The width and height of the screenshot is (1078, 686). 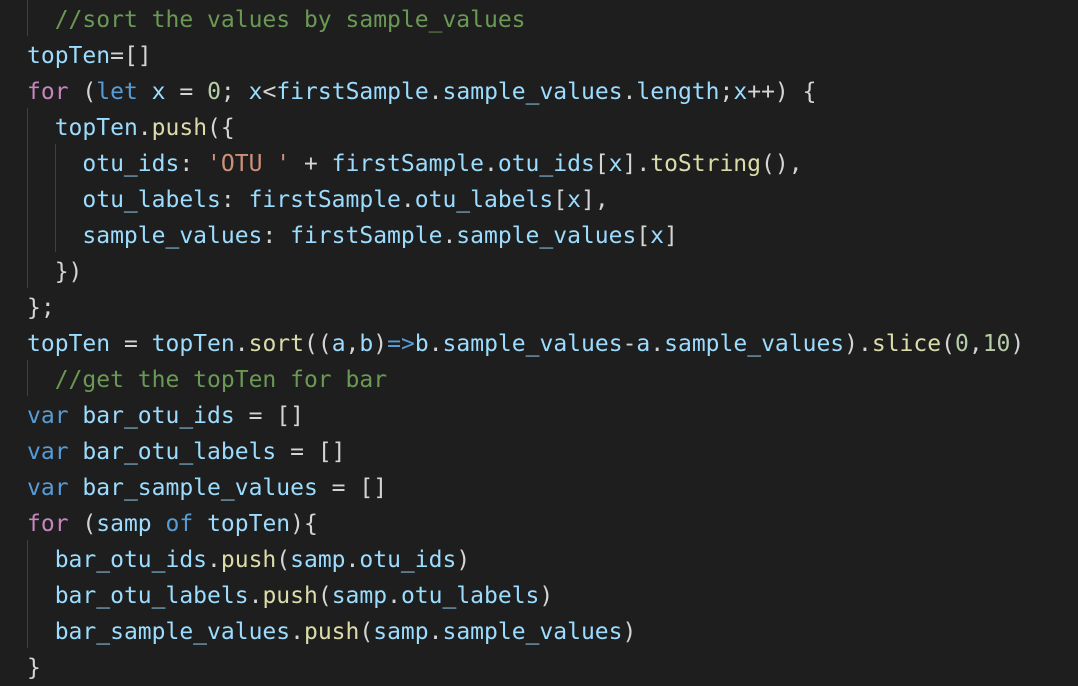 I want to click on code-token-punct: =, so click(x=131, y=344).